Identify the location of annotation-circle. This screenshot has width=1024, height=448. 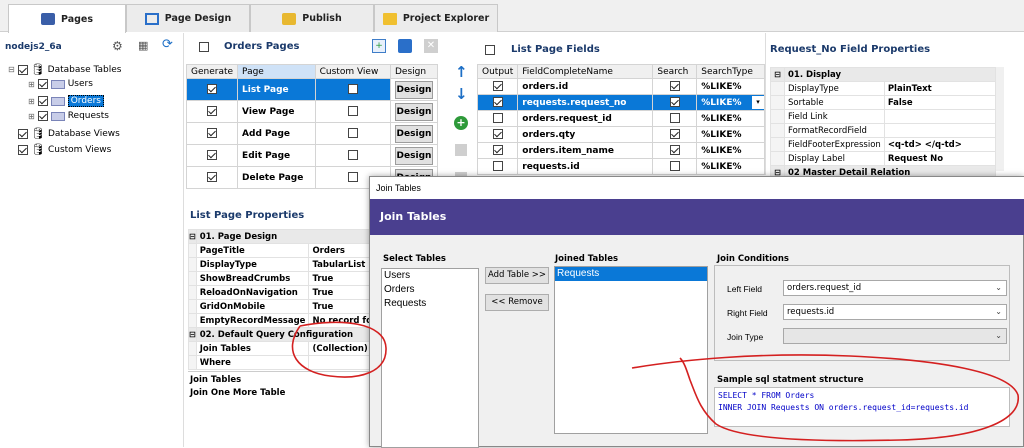
(339, 349).